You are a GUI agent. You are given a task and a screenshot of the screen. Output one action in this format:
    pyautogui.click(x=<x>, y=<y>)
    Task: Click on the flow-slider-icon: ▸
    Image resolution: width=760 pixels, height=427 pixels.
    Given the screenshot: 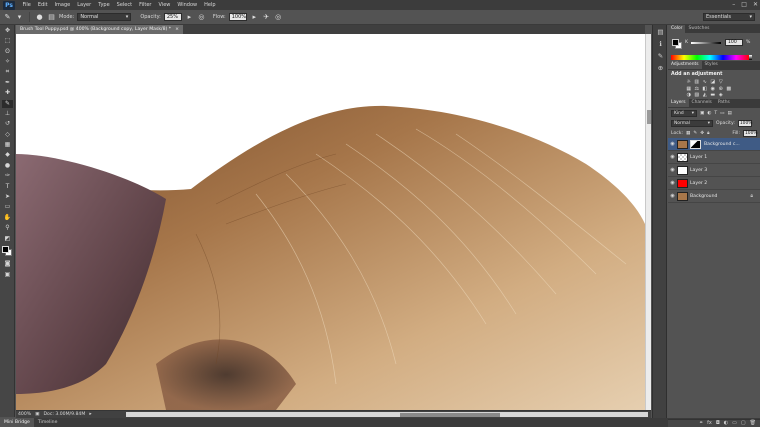 What is the action you would take?
    pyautogui.click(x=254, y=17)
    